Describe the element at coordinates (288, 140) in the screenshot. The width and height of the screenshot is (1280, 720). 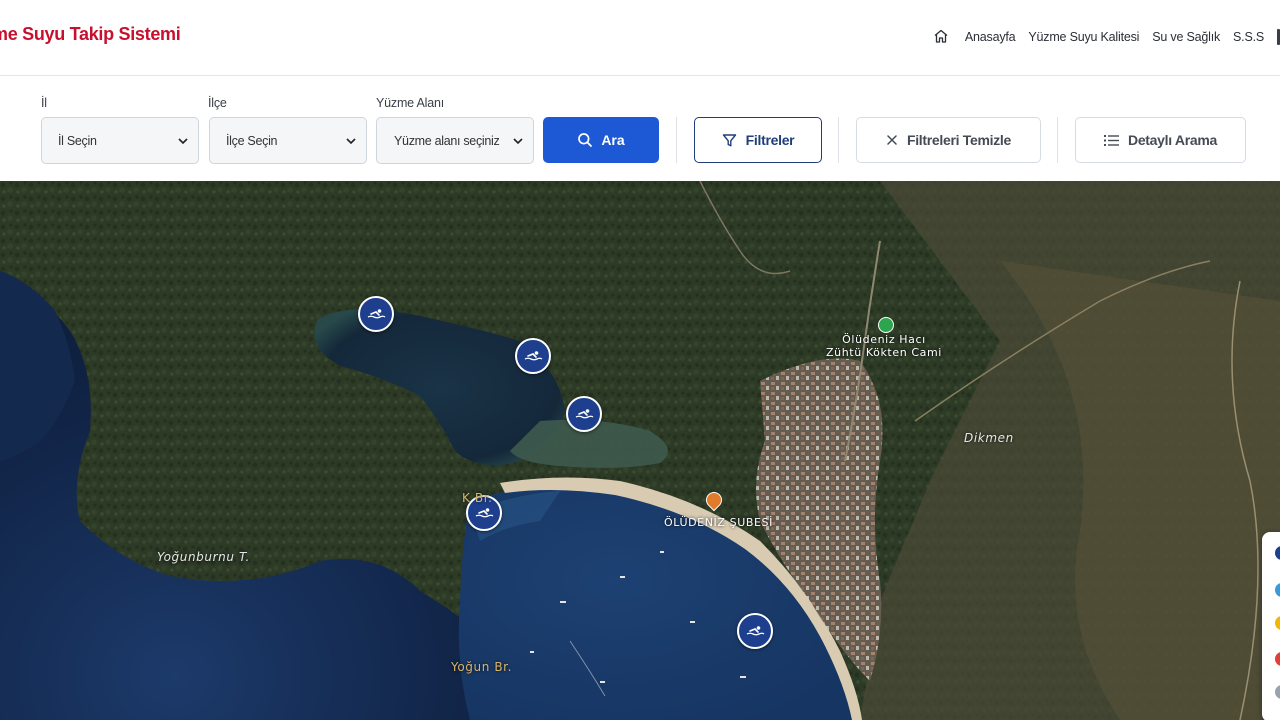
I see `district-select: İlçe Seçin` at that location.